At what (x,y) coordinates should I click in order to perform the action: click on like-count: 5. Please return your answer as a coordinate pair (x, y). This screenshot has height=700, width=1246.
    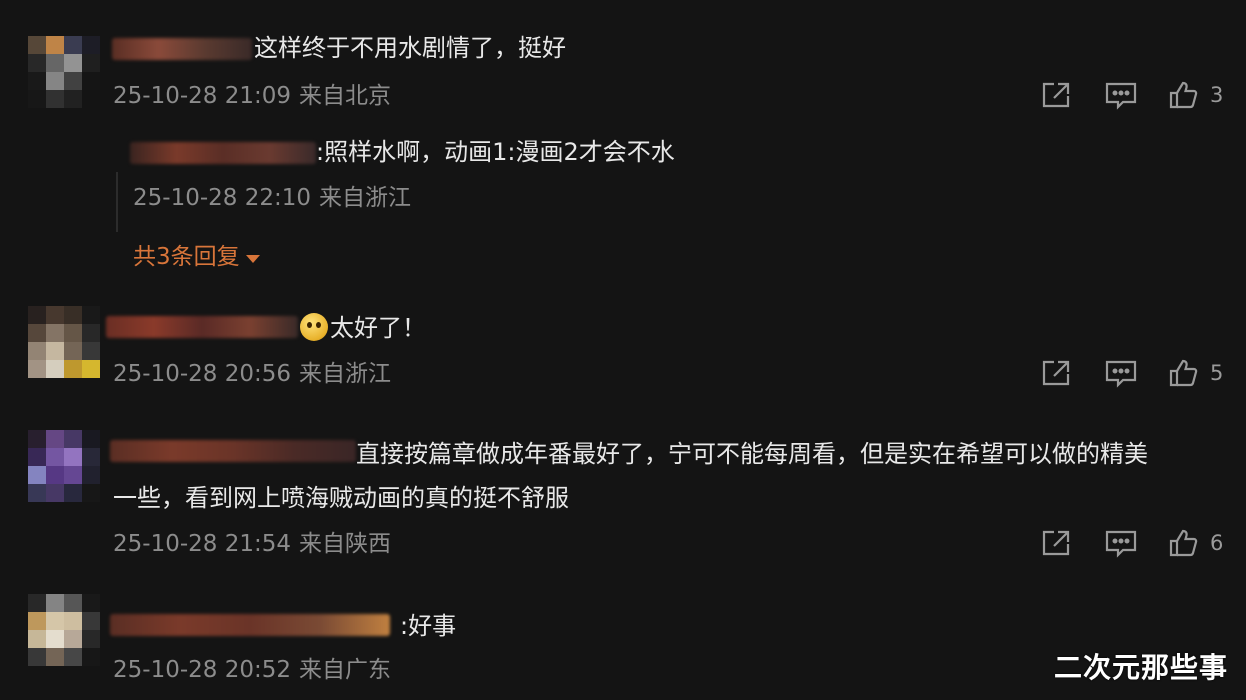
    Looking at the image, I should click on (1217, 373).